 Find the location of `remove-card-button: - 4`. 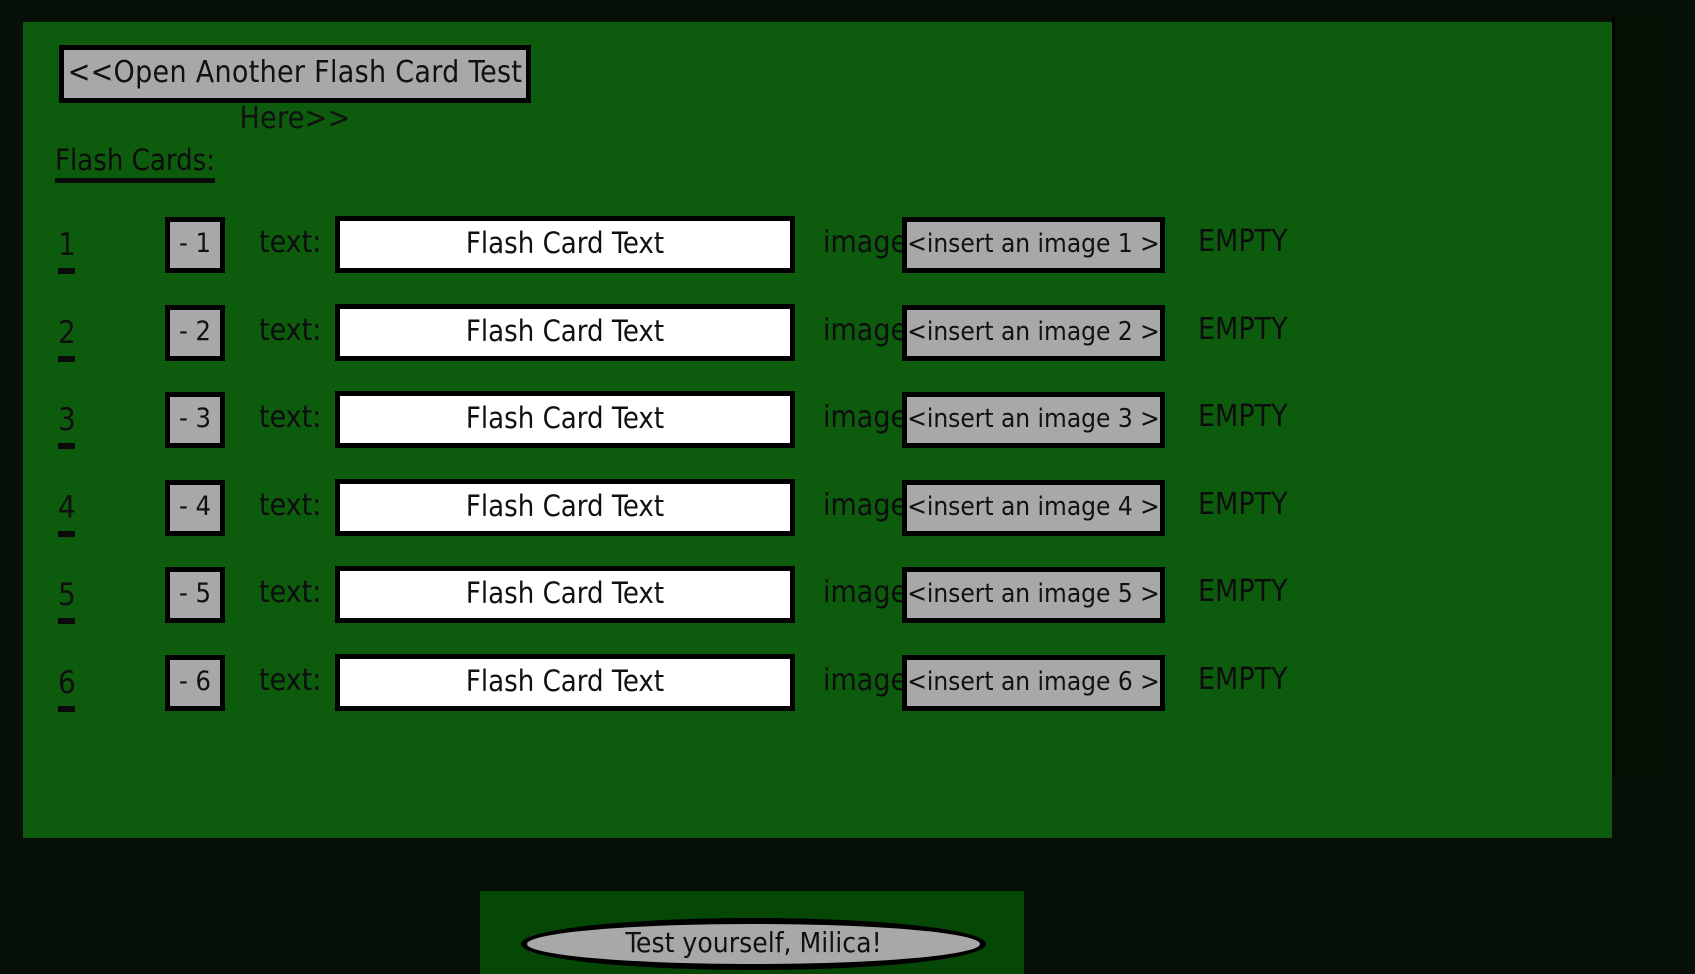

remove-card-button: - 4 is located at coordinates (195, 507).